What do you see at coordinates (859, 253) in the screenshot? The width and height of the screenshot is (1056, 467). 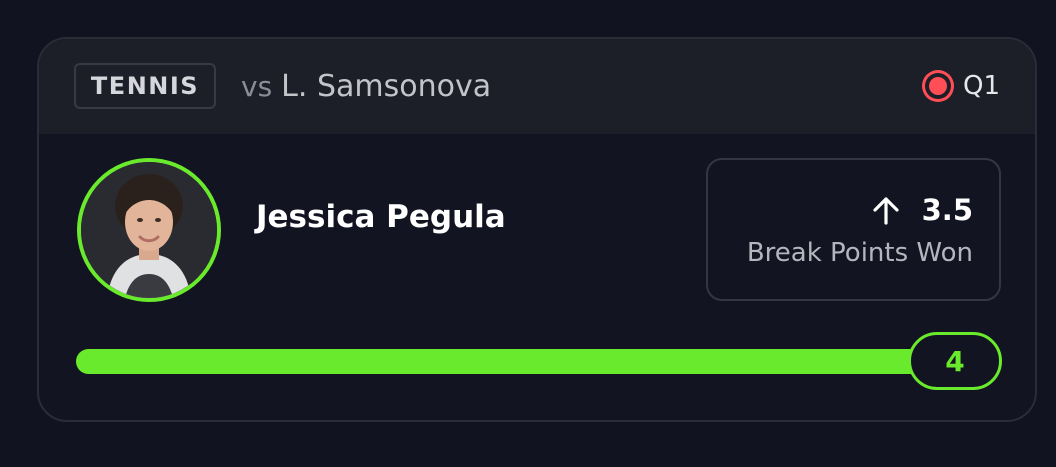 I see `prop-stat-label: Break Points Won` at bounding box center [859, 253].